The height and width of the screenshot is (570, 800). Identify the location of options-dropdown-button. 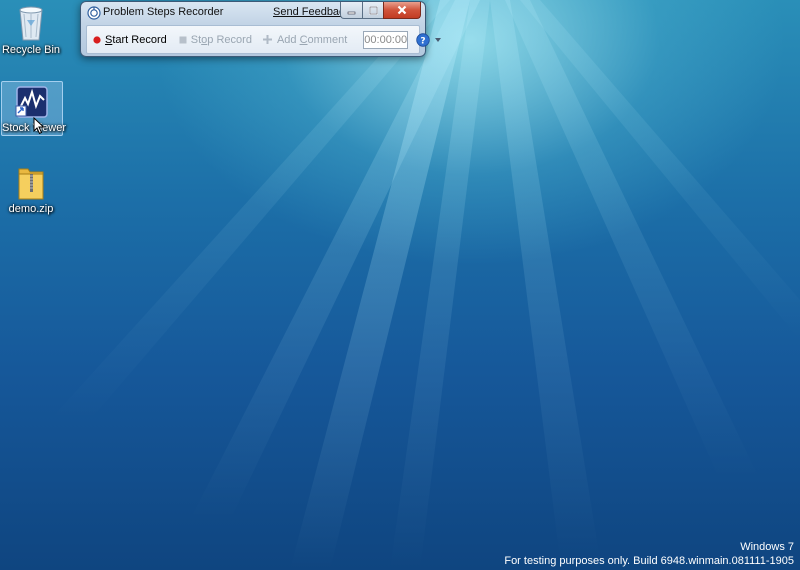
(438, 40).